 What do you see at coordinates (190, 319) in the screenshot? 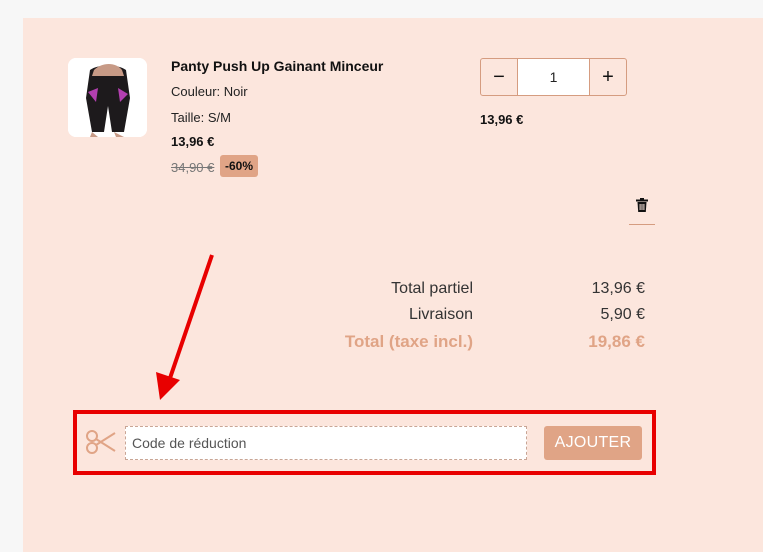
I see `red-arrow-shaft` at bounding box center [190, 319].